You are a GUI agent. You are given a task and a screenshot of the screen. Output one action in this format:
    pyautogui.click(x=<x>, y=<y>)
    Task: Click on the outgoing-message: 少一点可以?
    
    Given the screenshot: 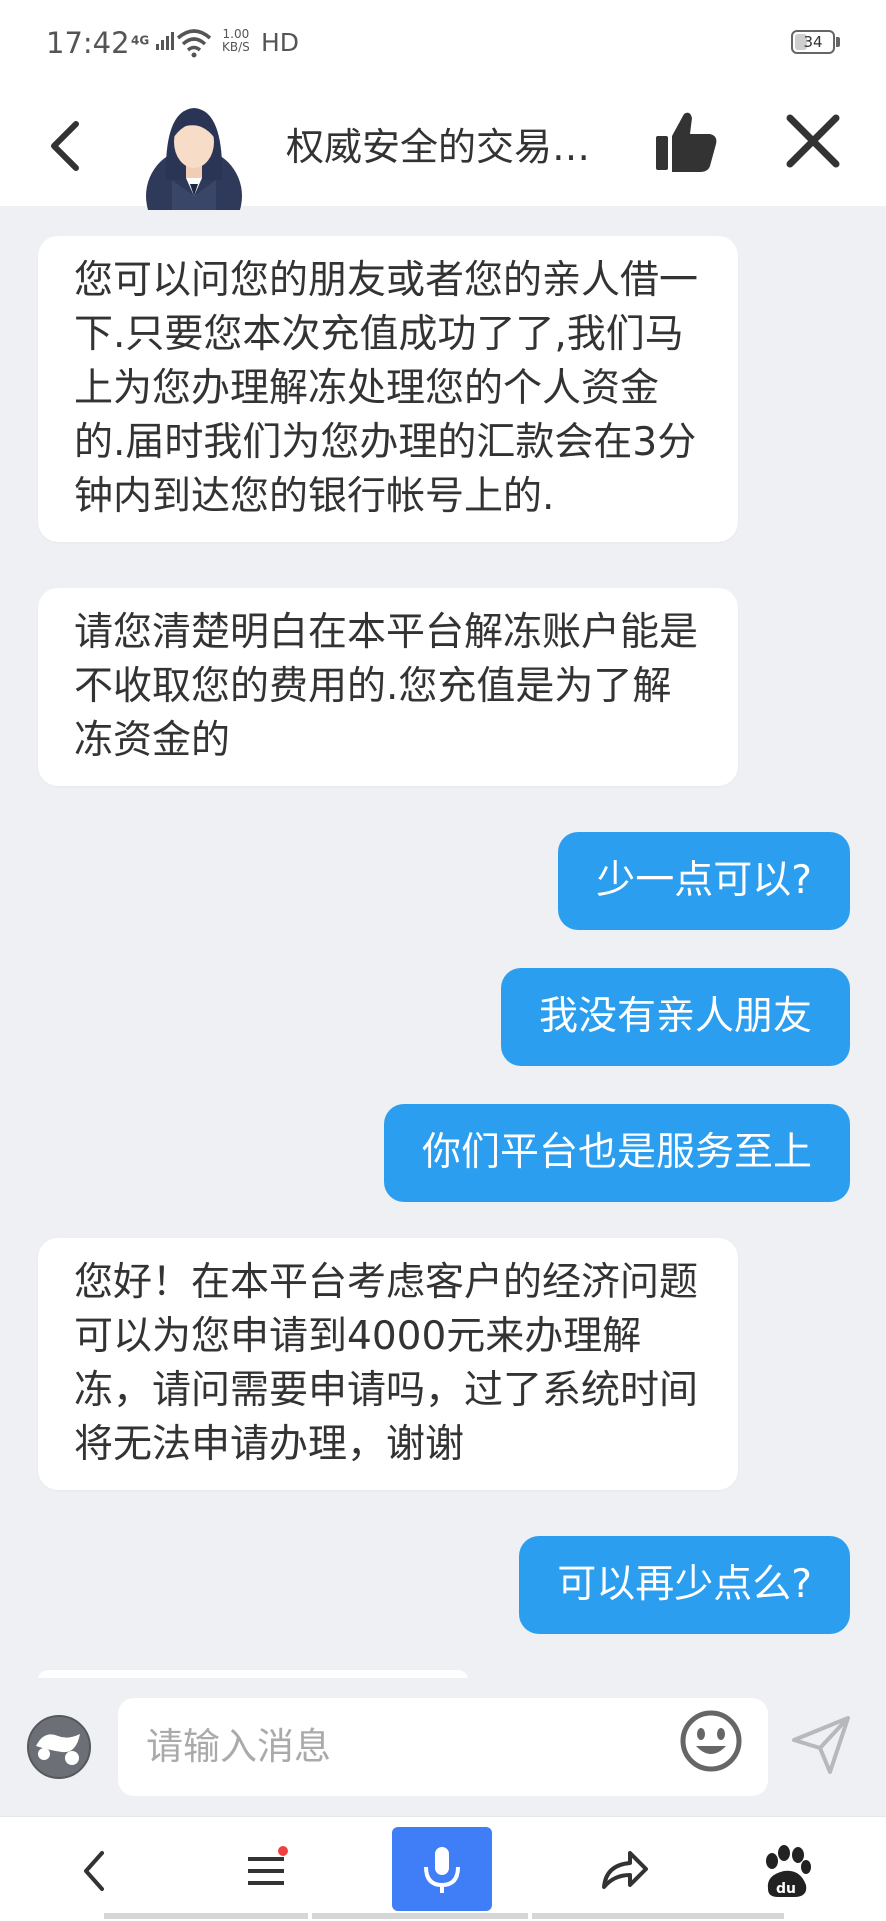 What is the action you would take?
    pyautogui.click(x=704, y=881)
    